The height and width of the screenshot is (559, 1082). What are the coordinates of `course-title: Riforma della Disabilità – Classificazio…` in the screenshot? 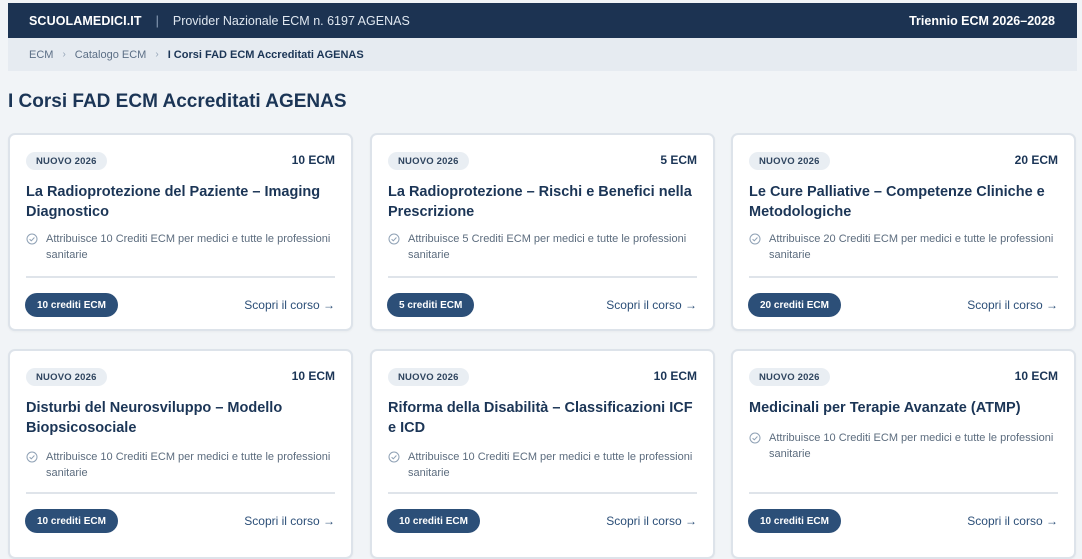 It's located at (543, 418).